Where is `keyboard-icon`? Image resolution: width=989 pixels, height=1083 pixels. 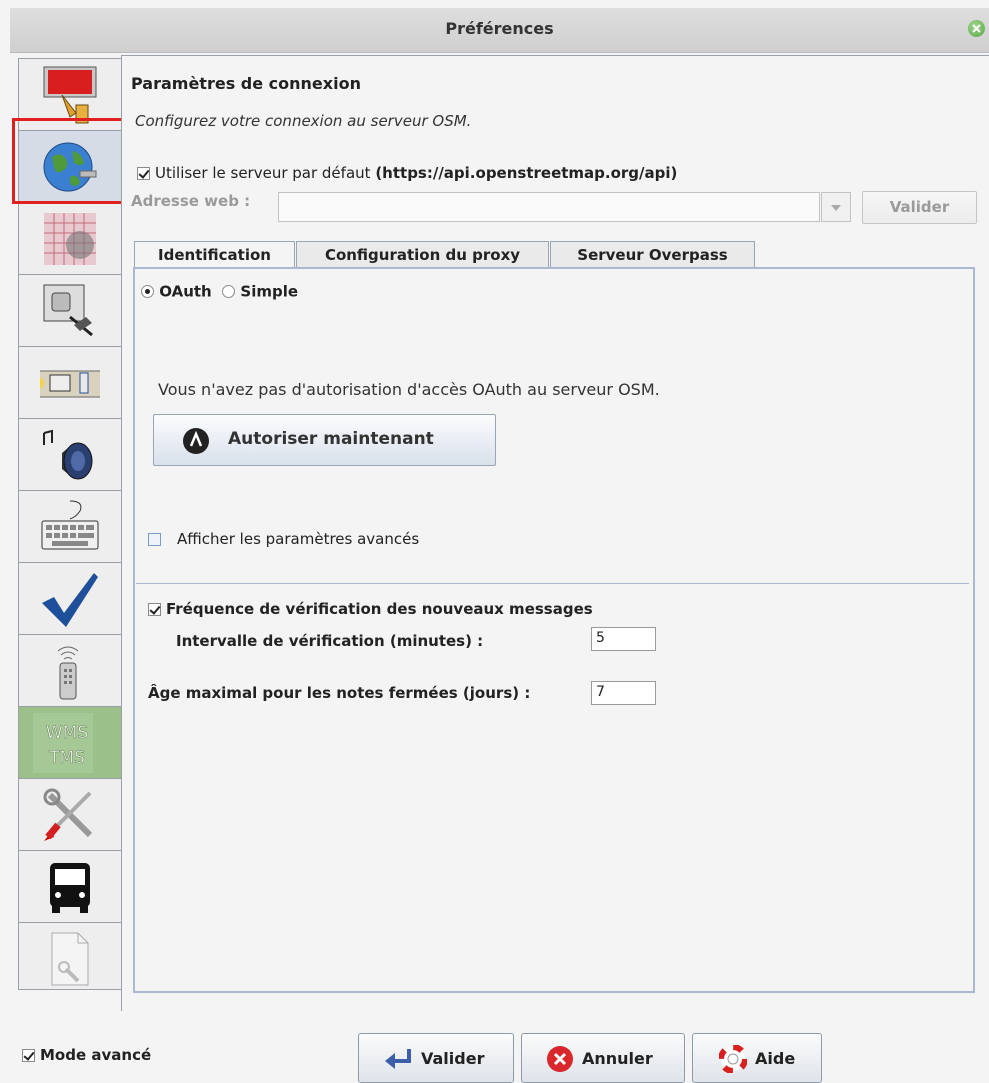
keyboard-icon is located at coordinates (70, 525).